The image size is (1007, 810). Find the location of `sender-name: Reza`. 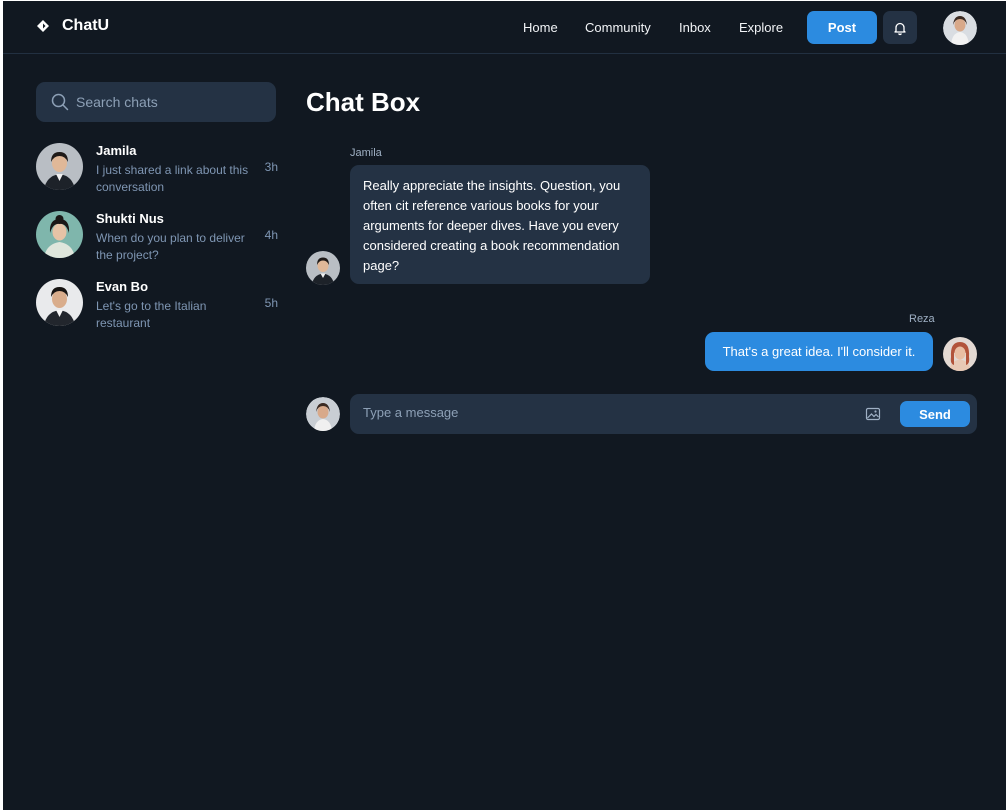

sender-name: Reza is located at coordinates (922, 319).